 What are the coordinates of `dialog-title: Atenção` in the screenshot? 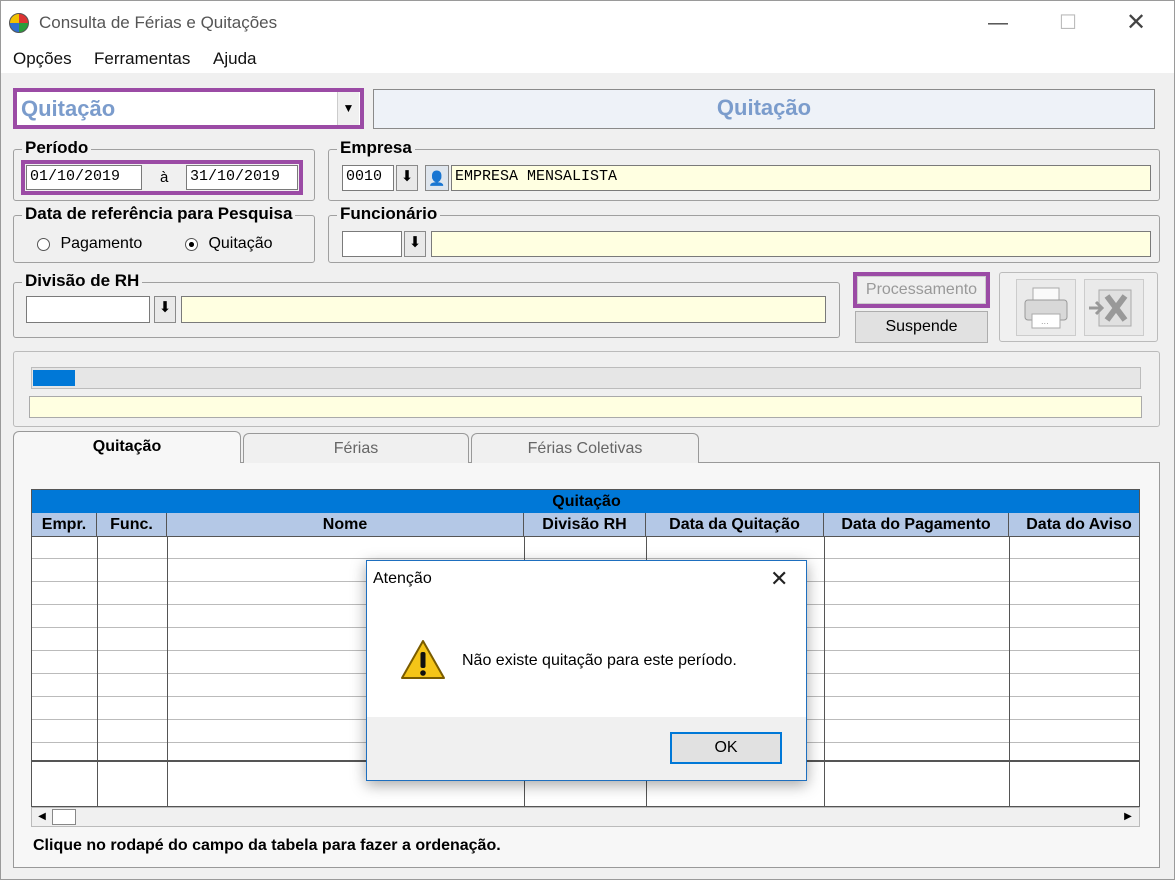 It's located at (402, 578).